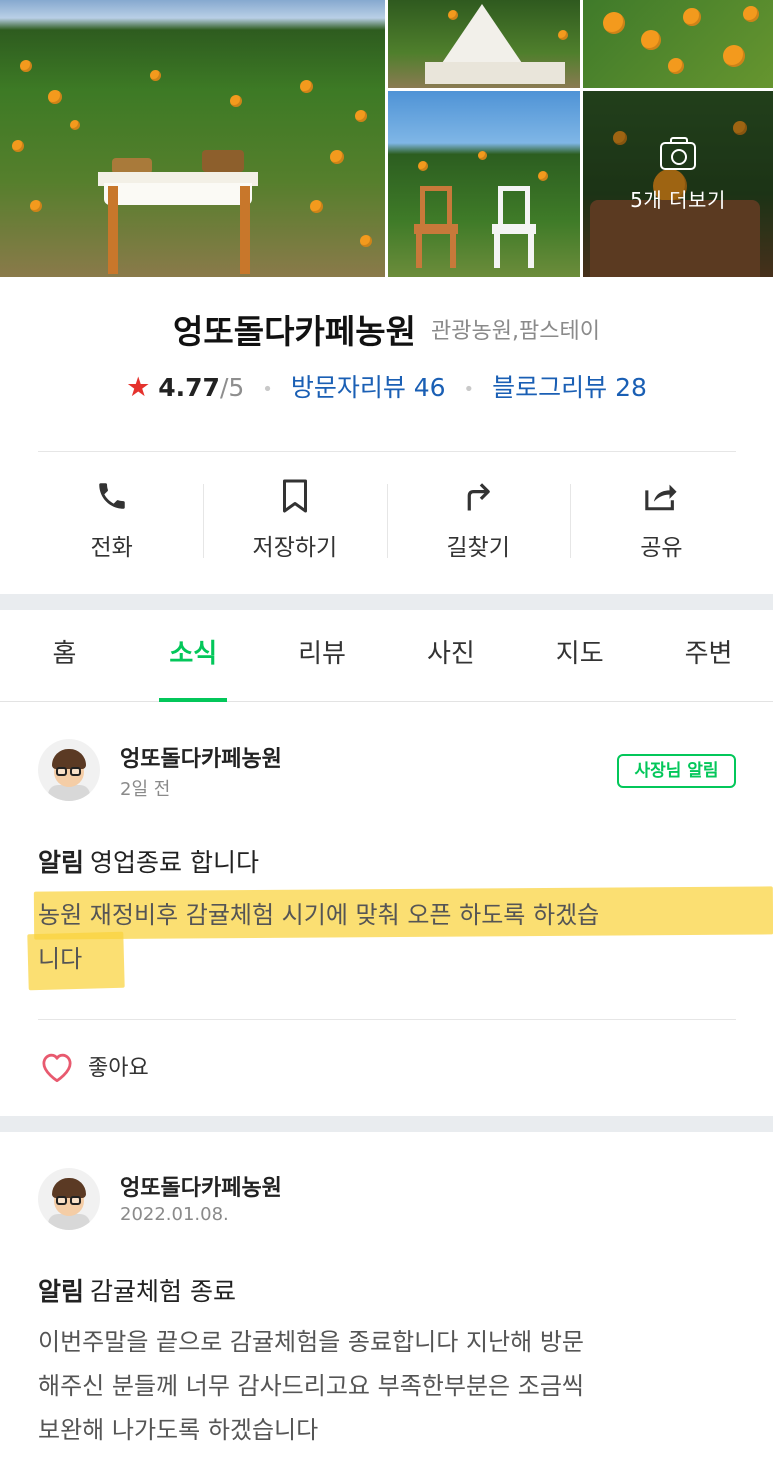 The width and height of the screenshot is (773, 1463). I want to click on blog-reviews-link: 블로그리뷰 28, so click(569, 387).